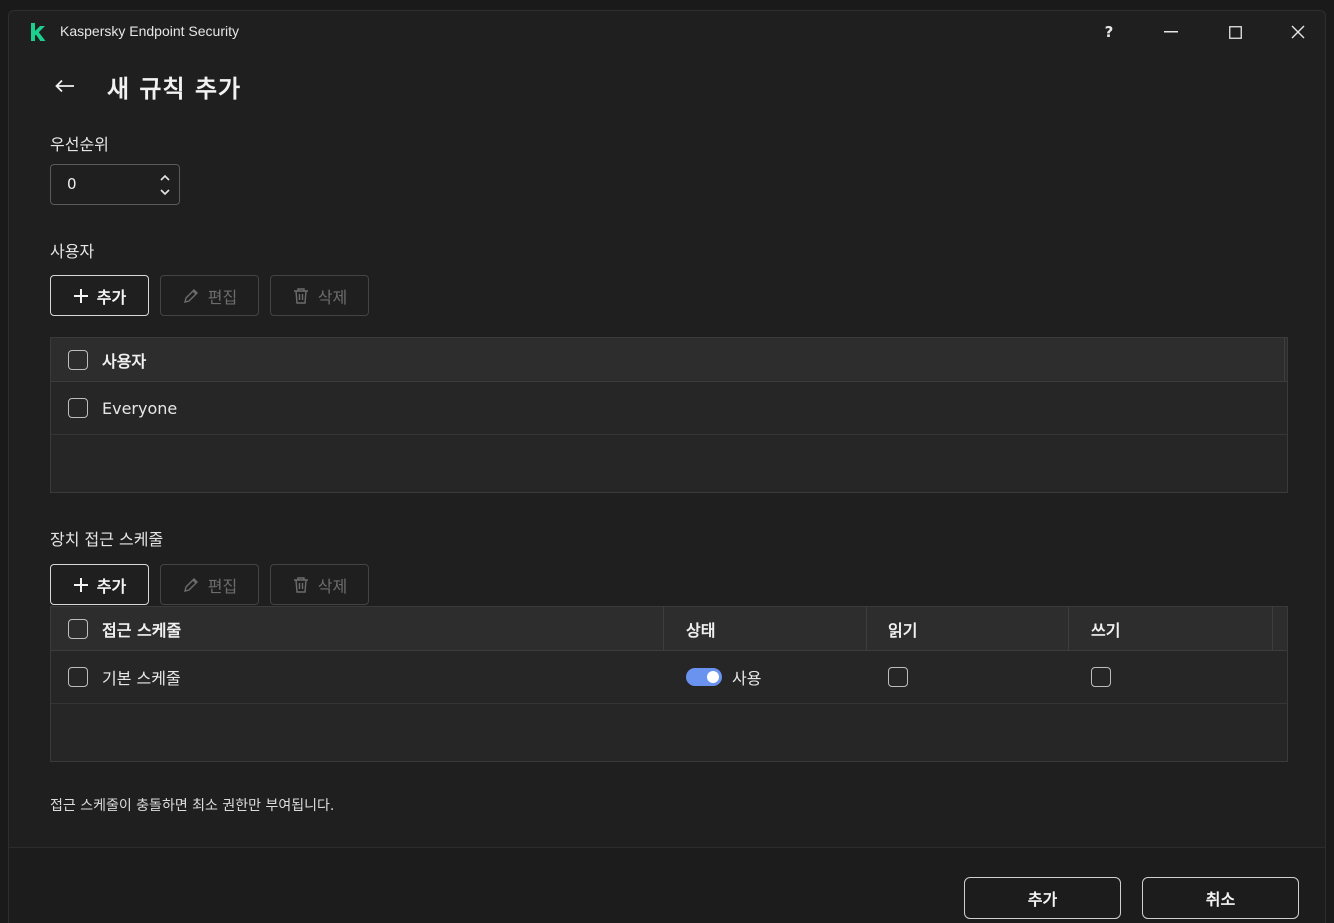 The width and height of the screenshot is (1334, 923). I want to click on kaspersky-logo-icon, so click(38, 32).